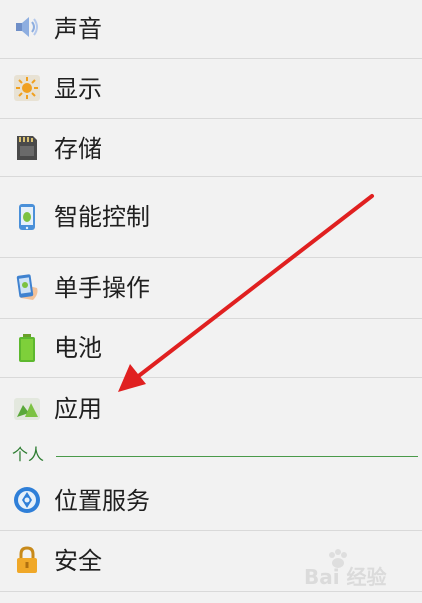  Describe the element at coordinates (211, 348) in the screenshot. I see `settings-item-battery: 电池` at that location.